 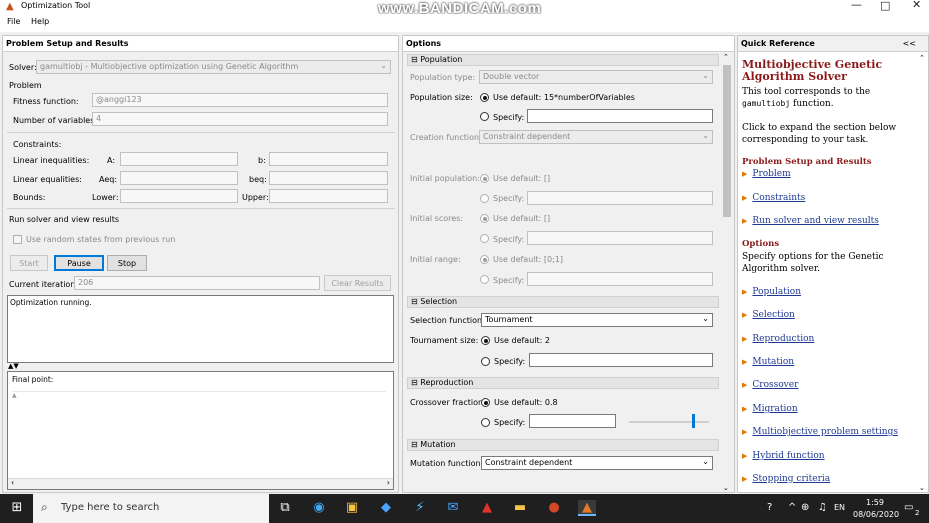 I want to click on quick-reference-header: Quick Reference <<, so click(x=833, y=44).